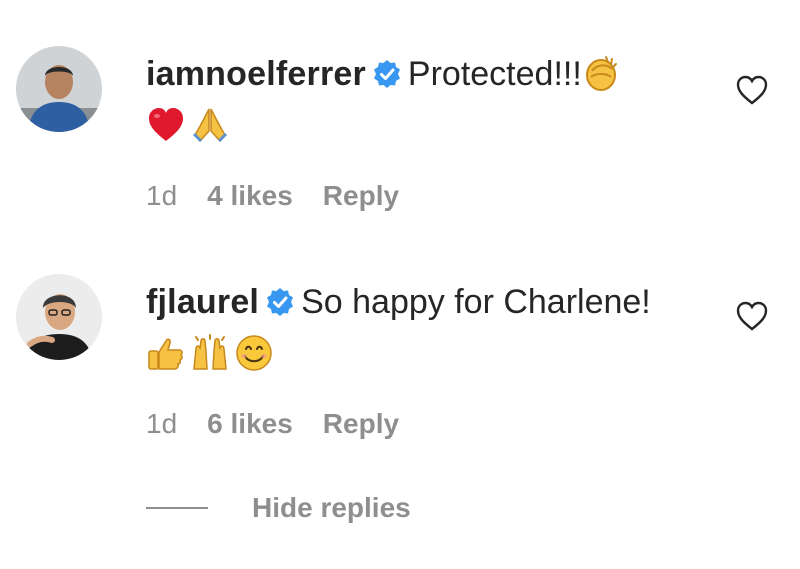  What do you see at coordinates (202, 302) in the screenshot?
I see `username: fjlaurel` at bounding box center [202, 302].